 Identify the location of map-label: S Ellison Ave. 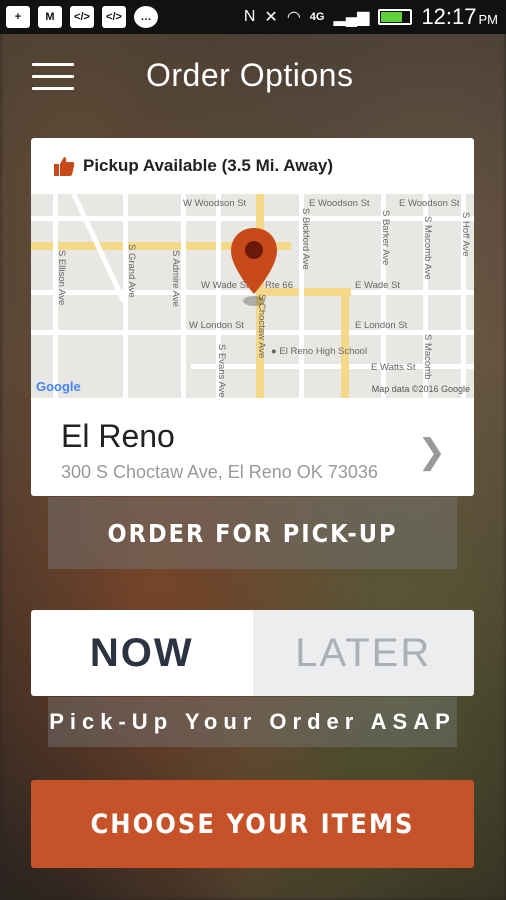
(61, 278).